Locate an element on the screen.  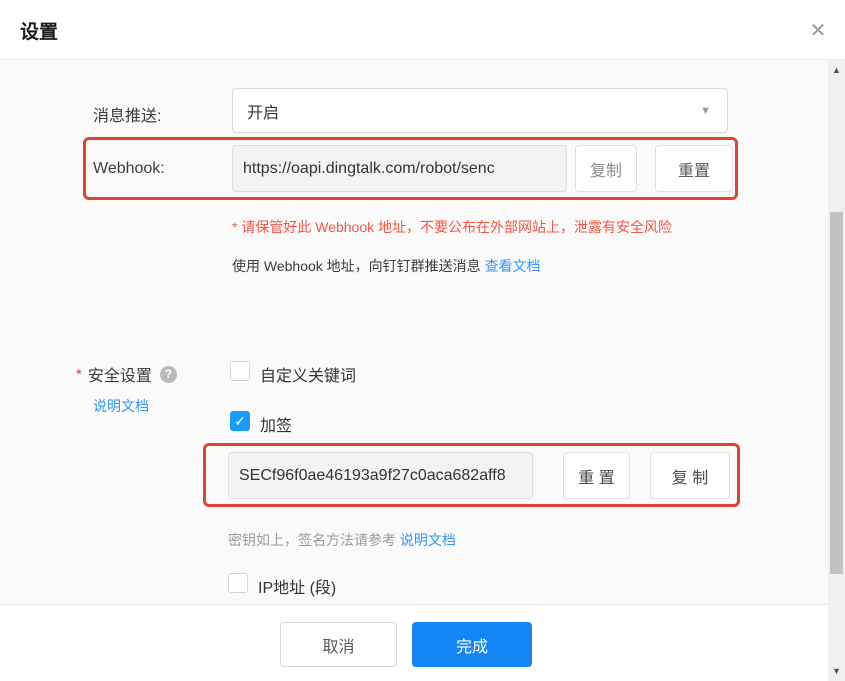
keyword-checkbox is located at coordinates (240, 371).